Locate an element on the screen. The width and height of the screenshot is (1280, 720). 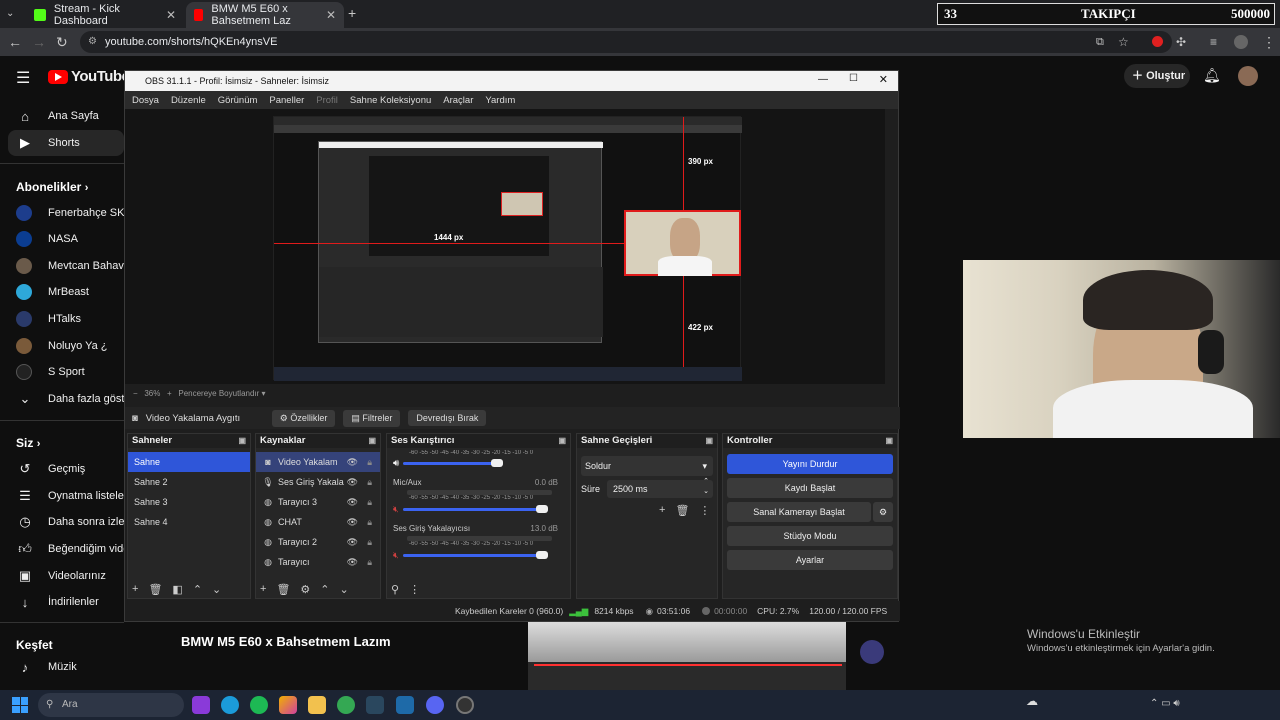
source-item: ◍ Tarayıcı 👁︎ 🔒︎ is located at coordinates (318, 562).